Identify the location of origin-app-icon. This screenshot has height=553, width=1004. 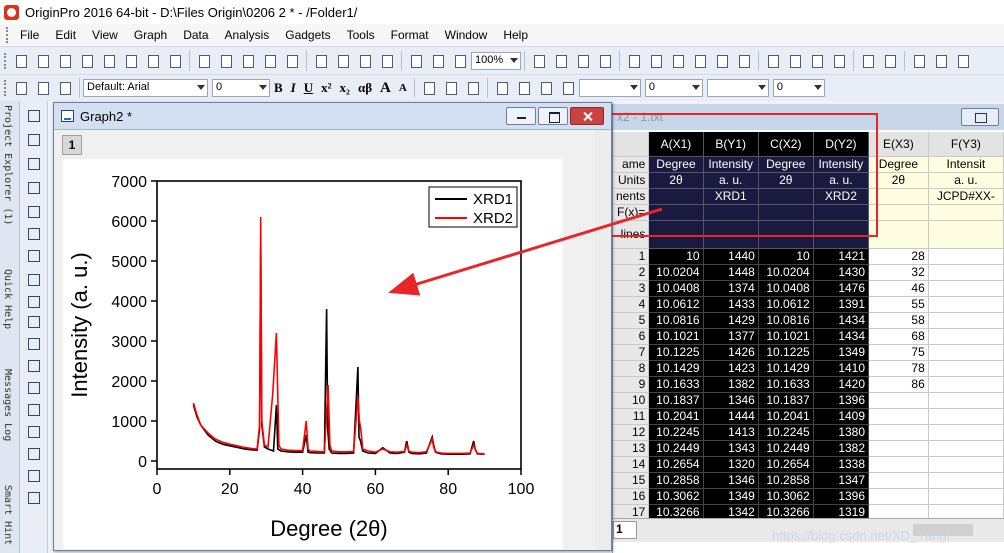
(11, 12).